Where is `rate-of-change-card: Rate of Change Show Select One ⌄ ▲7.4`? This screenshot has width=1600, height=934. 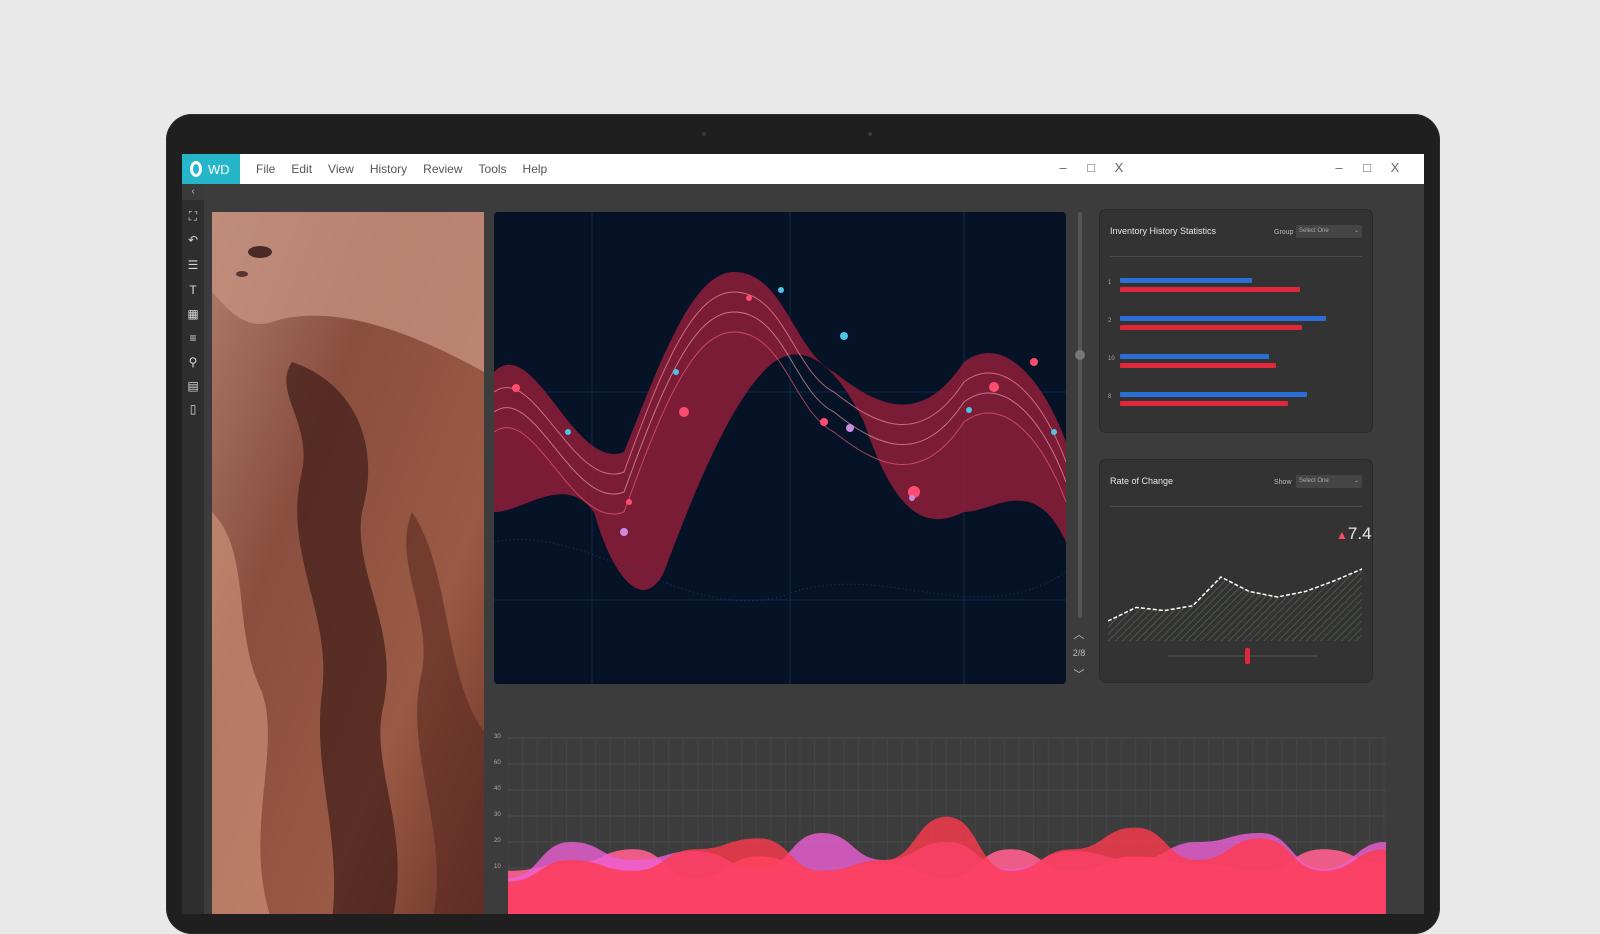 rate-of-change-card: Rate of Change Show Select One ⌄ ▲7.4 is located at coordinates (1236, 571).